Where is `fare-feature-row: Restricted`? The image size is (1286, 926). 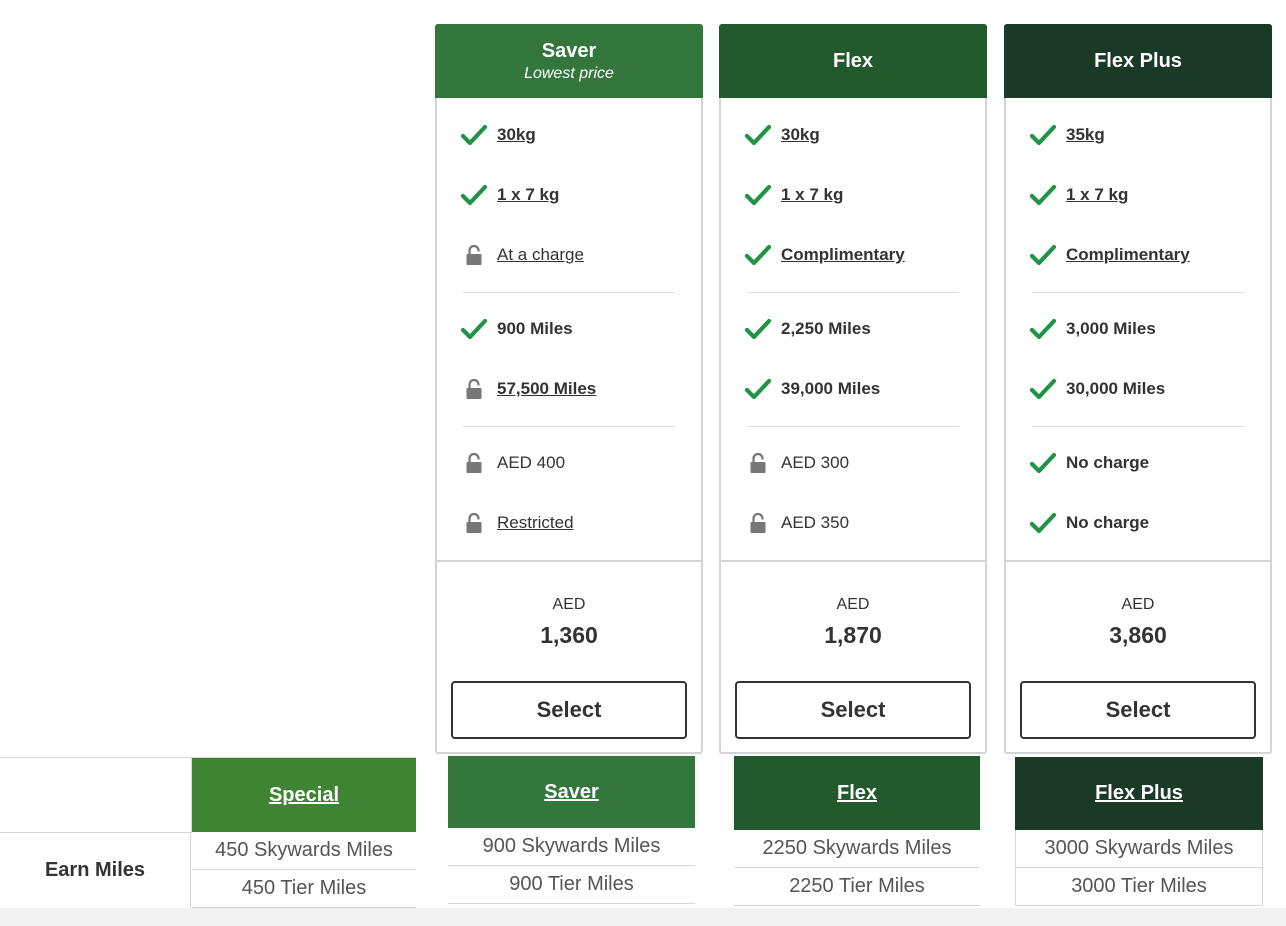
fare-feature-row: Restricted is located at coordinates (517, 523).